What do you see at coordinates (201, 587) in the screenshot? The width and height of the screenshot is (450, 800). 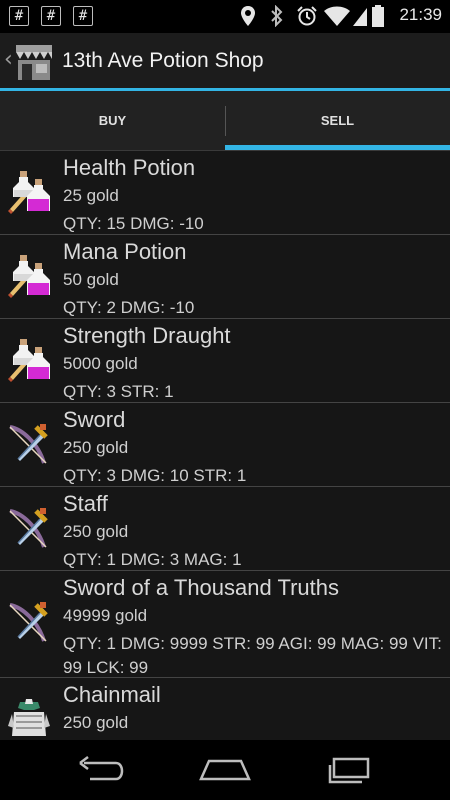 I see `item-name: Sword of a Thousand Truths` at bounding box center [201, 587].